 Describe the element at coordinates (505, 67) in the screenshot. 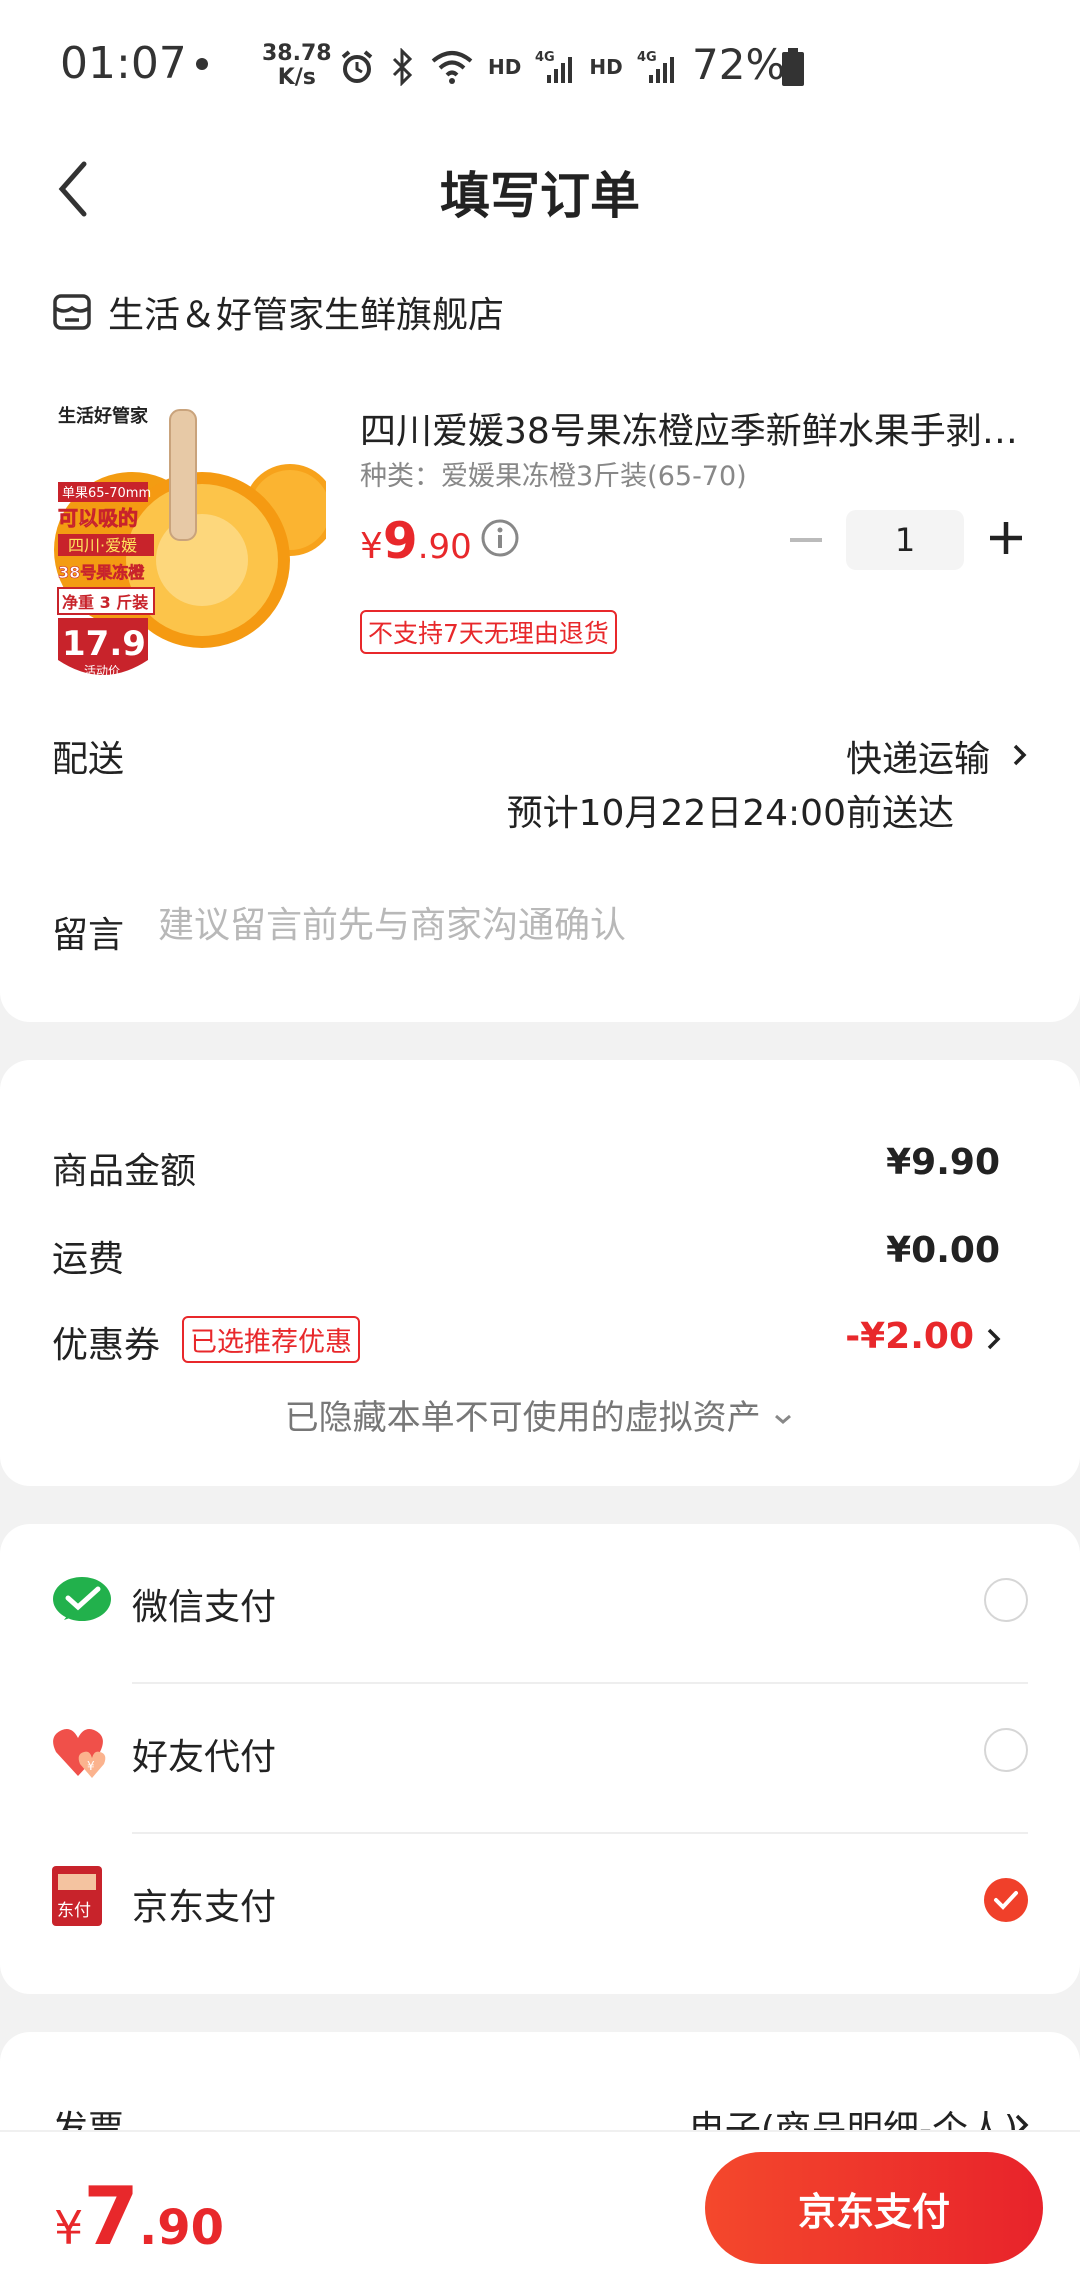

I see `hd-indicator: HD` at that location.